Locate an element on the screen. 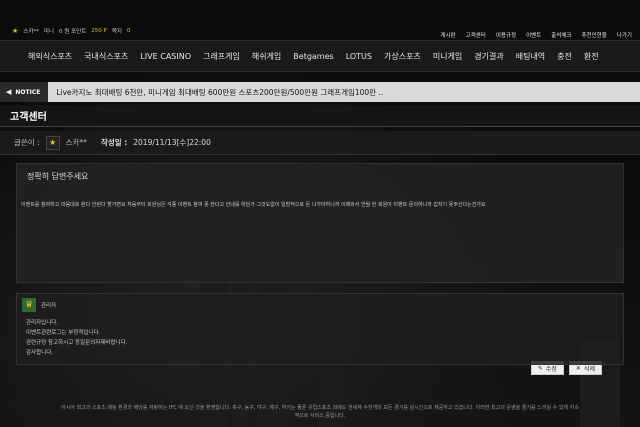  post-subject: 정확히 답변주세요 is located at coordinates (58, 176).